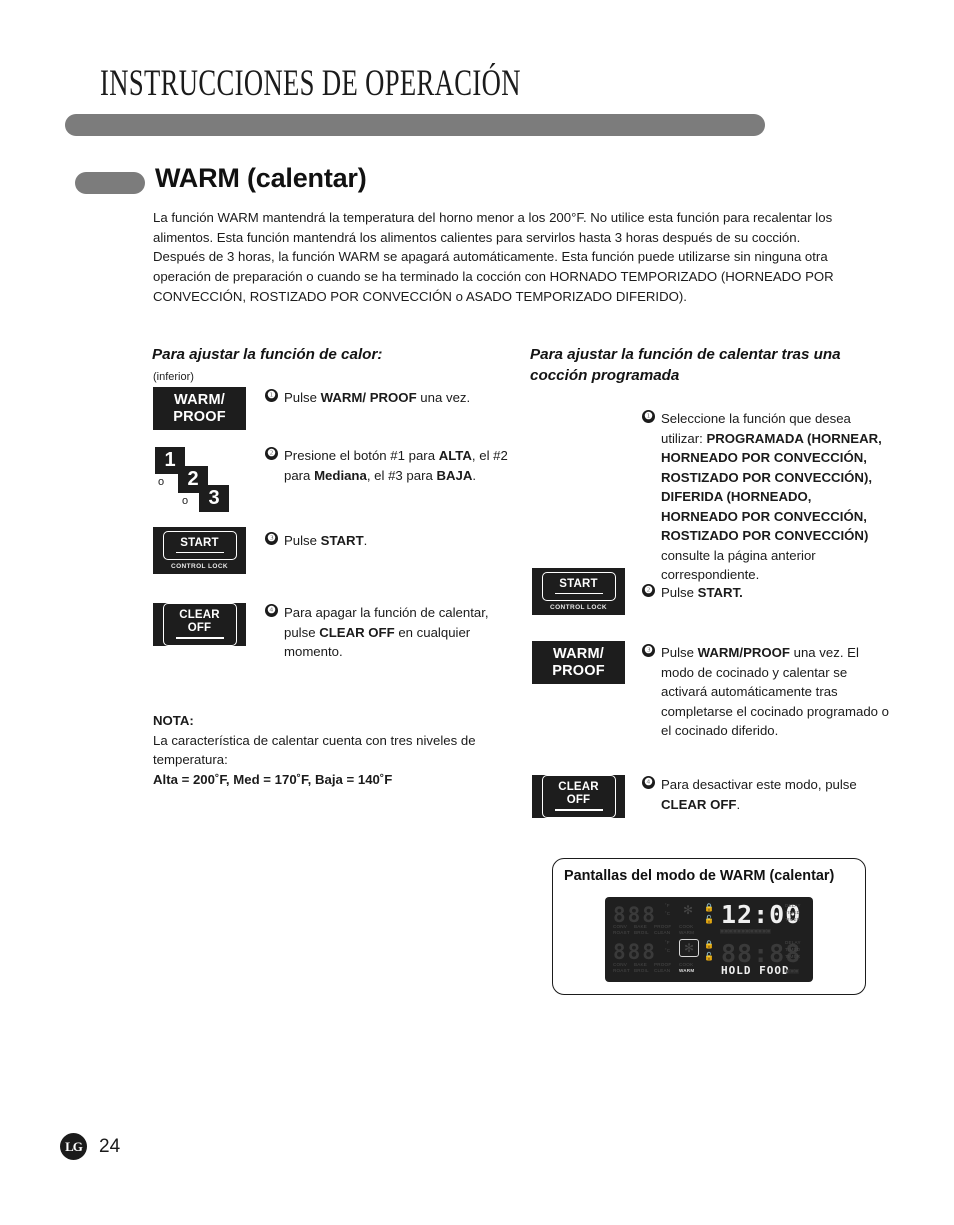 Image resolution: width=954 pixels, height=1225 pixels. I want to click on page-title: WARM (calentar), so click(261, 178).